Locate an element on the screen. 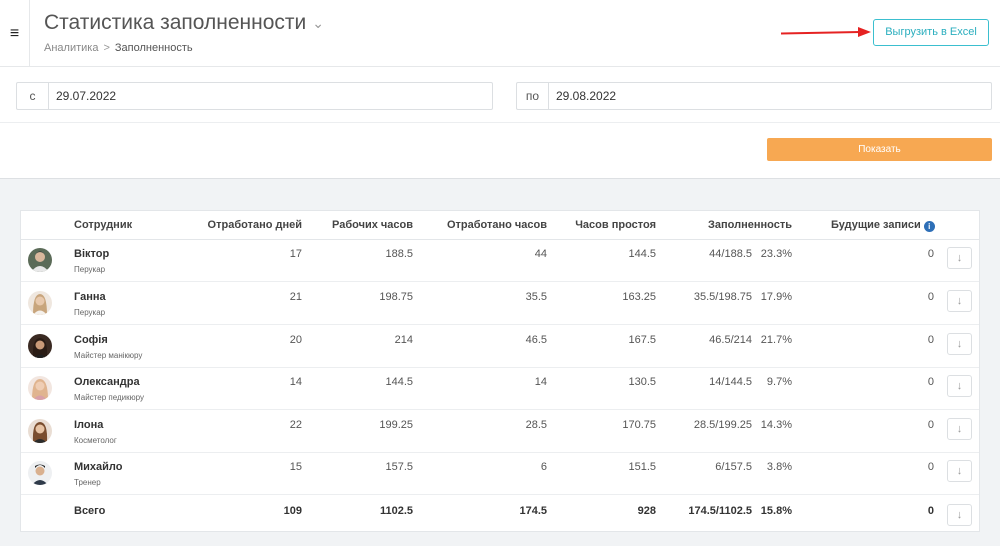 The image size is (1000, 546). column-future-bookings: Будущие записи i is located at coordinates (883, 225).